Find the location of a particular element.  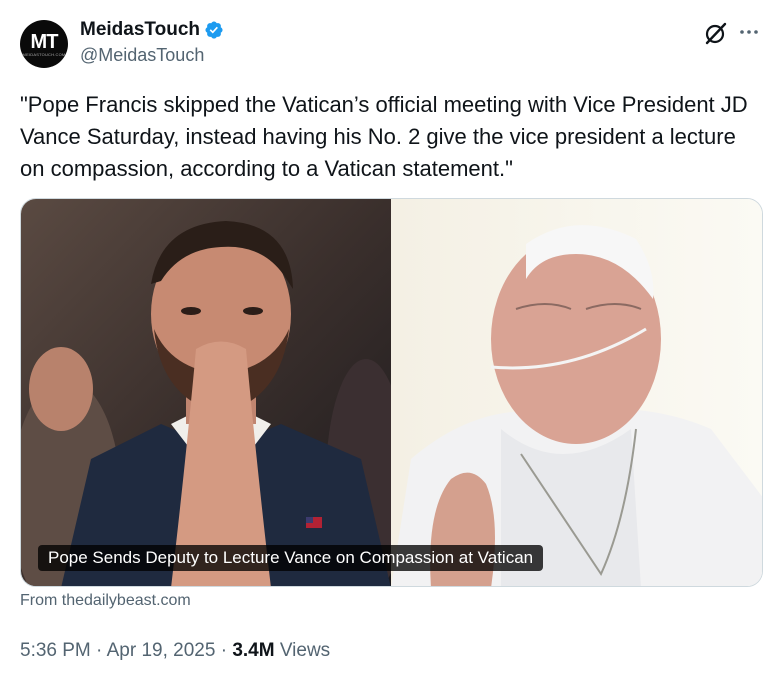

author-name: MeidasTouch is located at coordinates (140, 30).